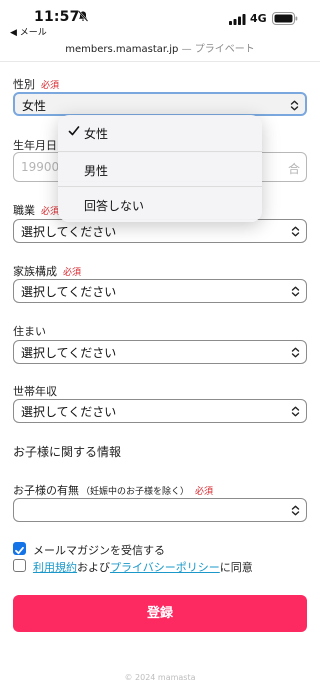 The width and height of the screenshot is (320, 693). I want to click on newsletter-checkbox, so click(19, 548).